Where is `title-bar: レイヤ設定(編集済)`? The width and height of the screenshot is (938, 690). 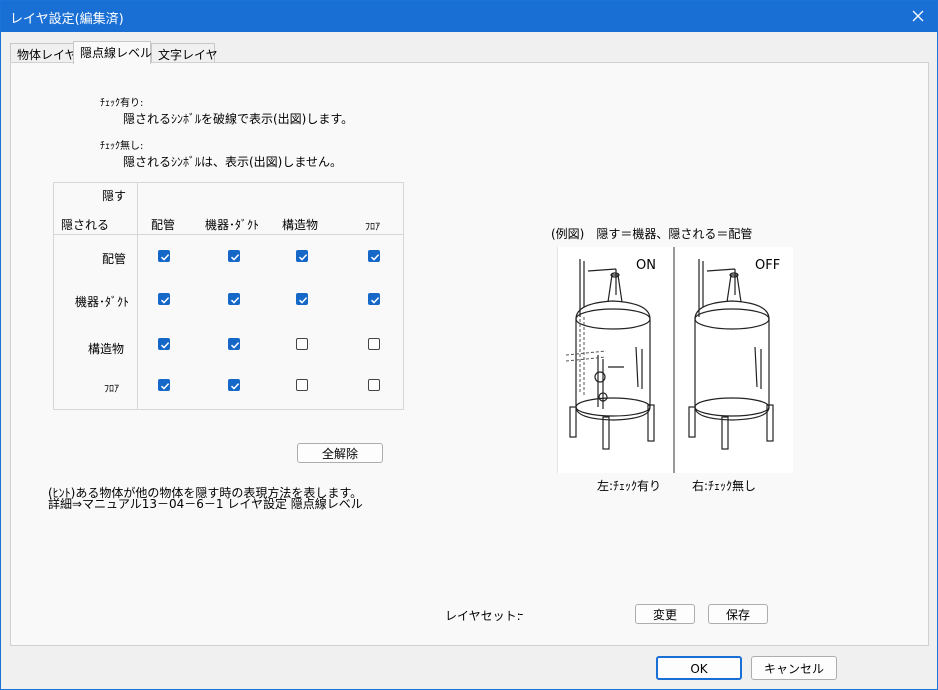
title-bar: レイヤ設定(編集済) is located at coordinates (469, 16).